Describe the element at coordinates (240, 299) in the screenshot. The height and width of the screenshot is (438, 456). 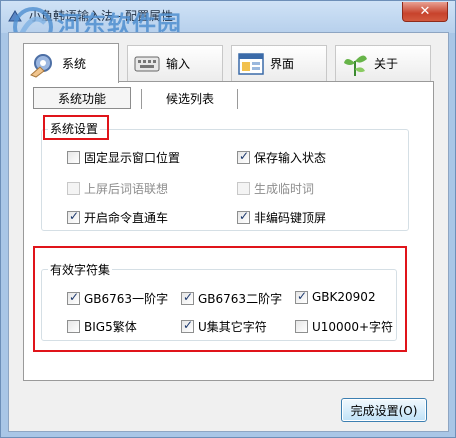
I see `checkbox-label: GB6763二阶字` at that location.